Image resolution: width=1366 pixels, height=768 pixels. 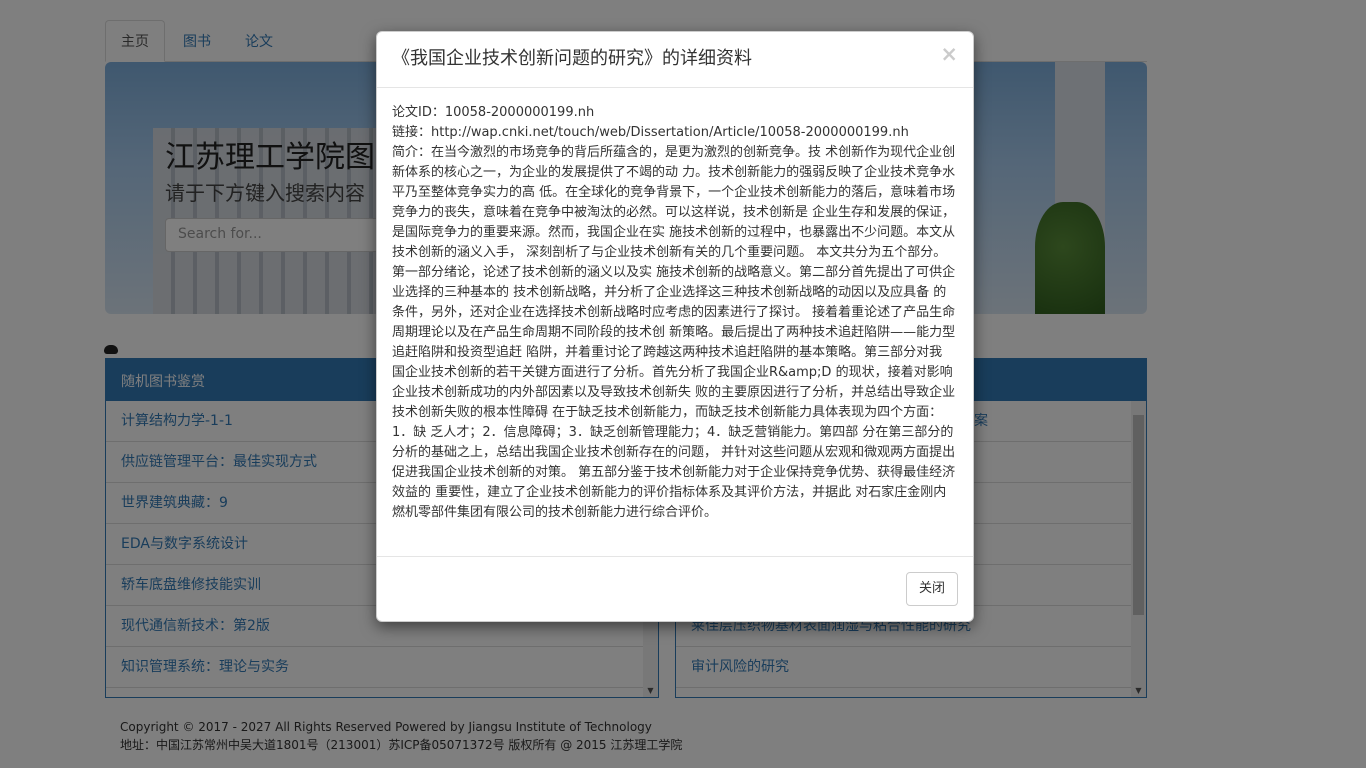 What do you see at coordinates (949, 54) in the screenshot?
I see `close-icon: ×` at bounding box center [949, 54].